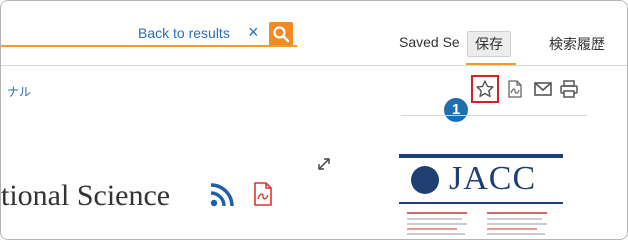 This screenshot has height=240, width=628. Describe the element at coordinates (543, 89) in the screenshot. I see `mail-icon` at that location.